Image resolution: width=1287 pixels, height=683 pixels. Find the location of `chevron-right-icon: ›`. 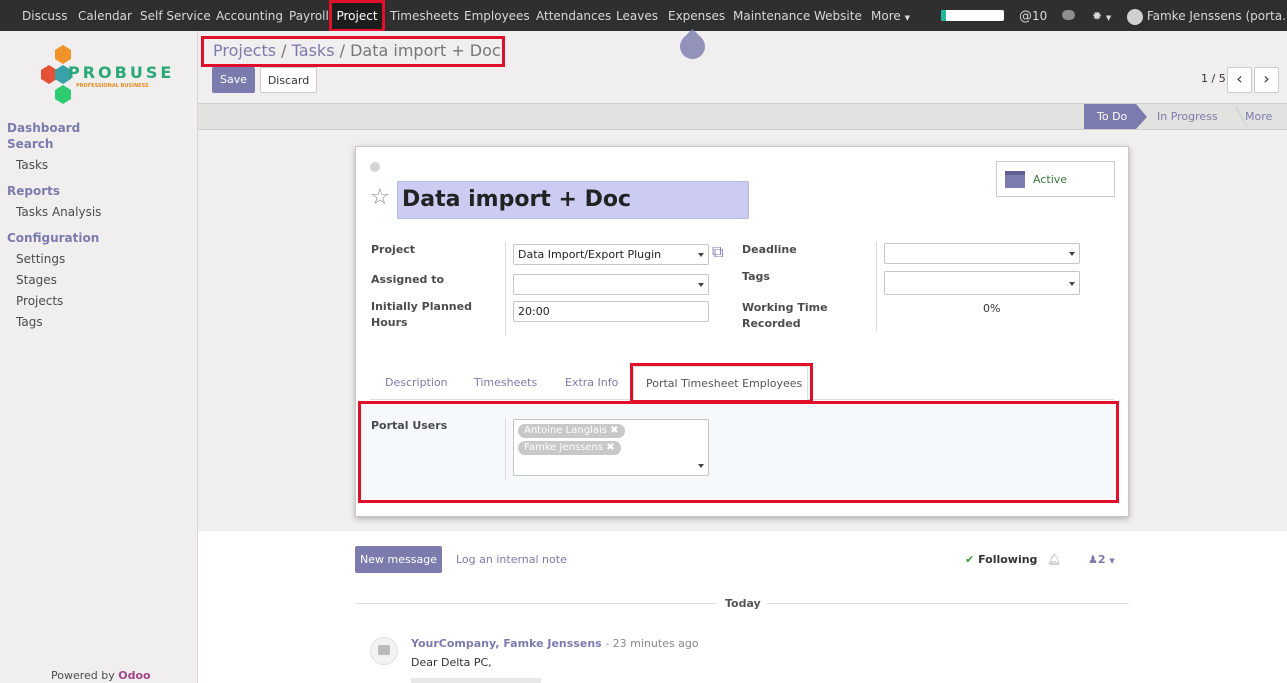

chevron-right-icon: › is located at coordinates (1266, 78).